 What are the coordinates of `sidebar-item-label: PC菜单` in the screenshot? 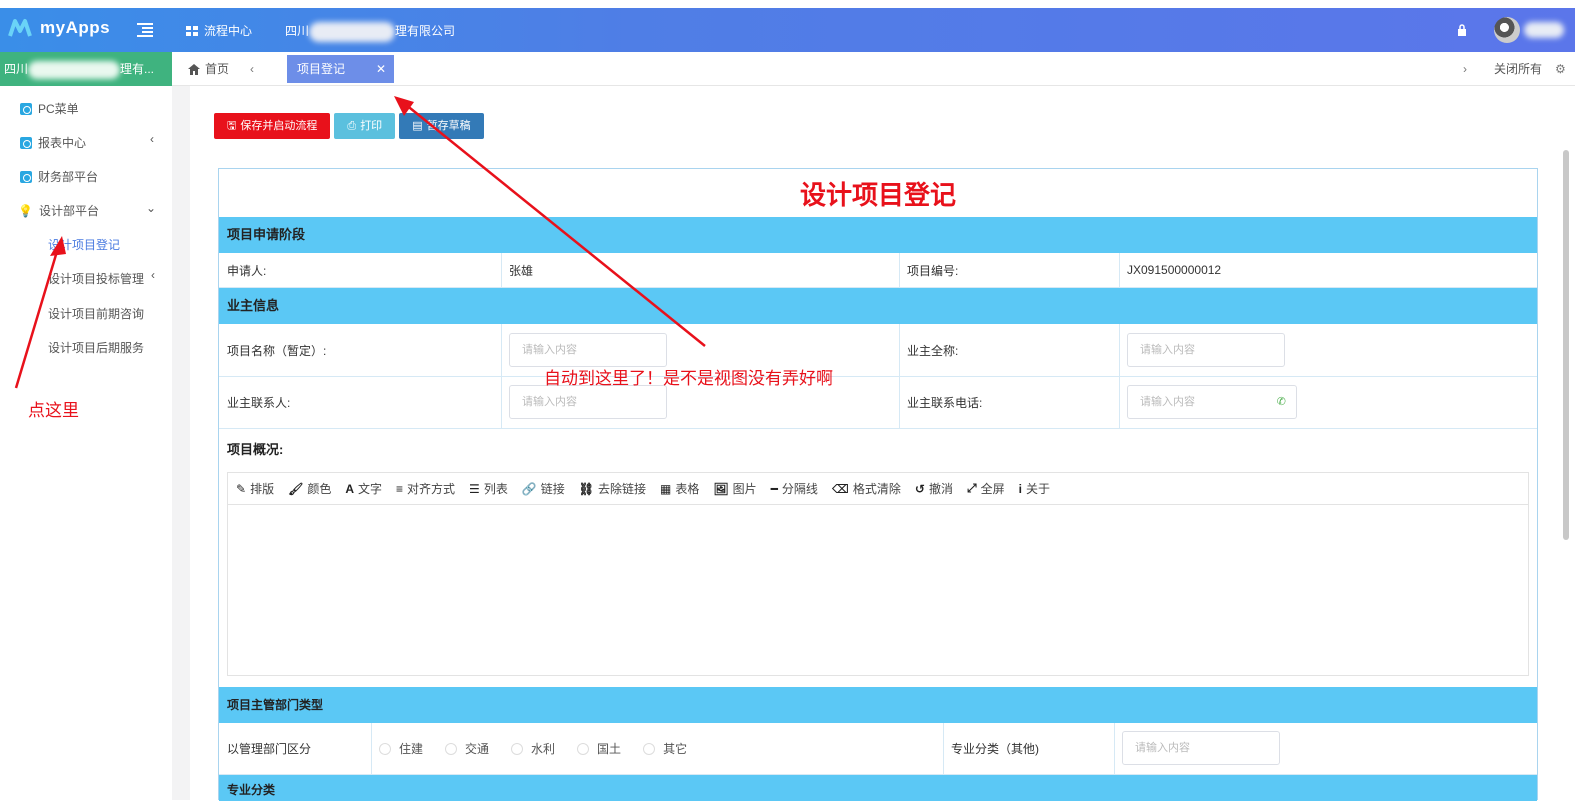 It's located at (58, 109).